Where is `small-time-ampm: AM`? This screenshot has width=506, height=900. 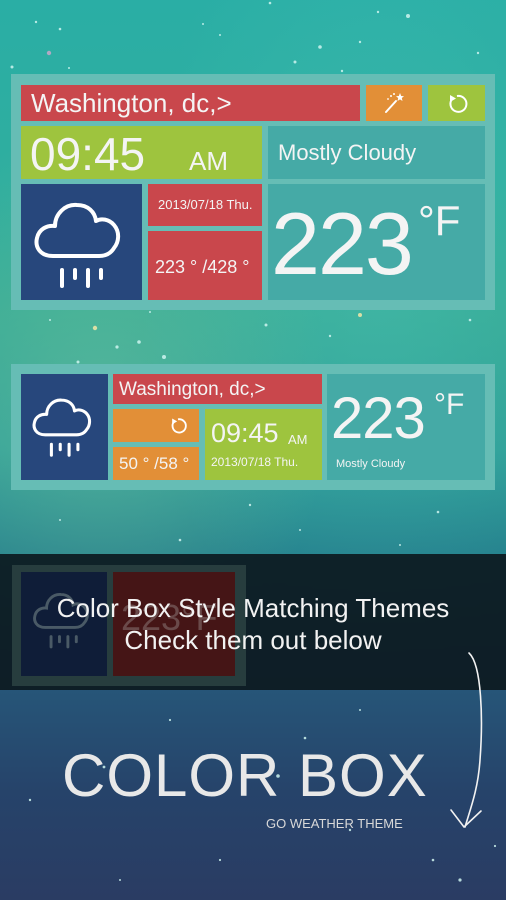
small-time-ampm: AM is located at coordinates (298, 439).